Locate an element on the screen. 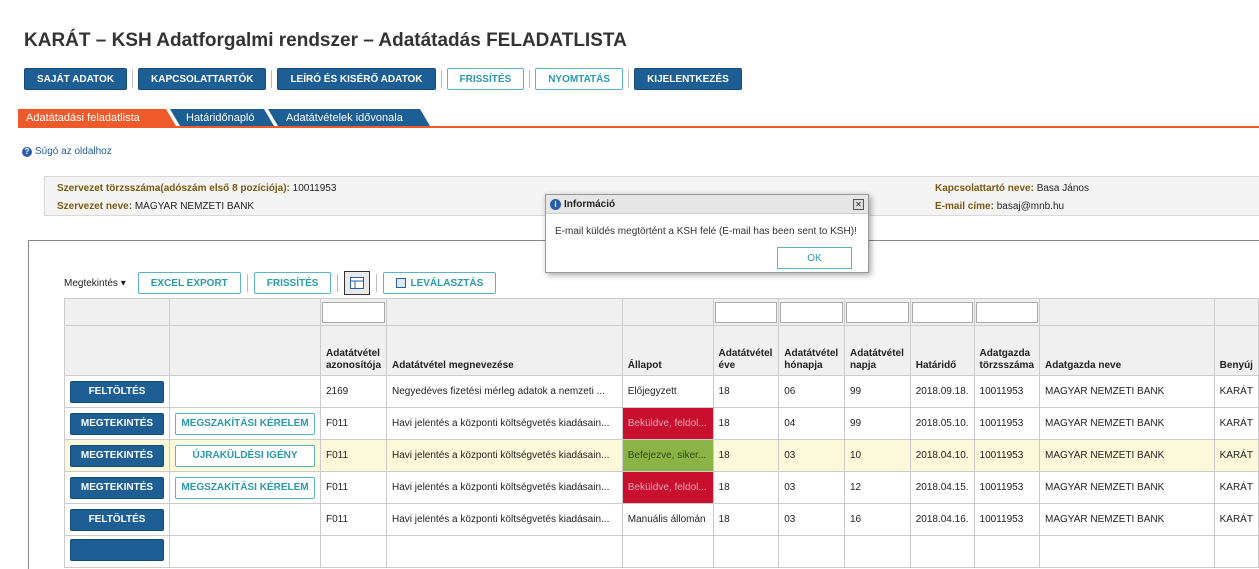 The height and width of the screenshot is (569, 1259). filter-cell-org-id is located at coordinates (1007, 312).